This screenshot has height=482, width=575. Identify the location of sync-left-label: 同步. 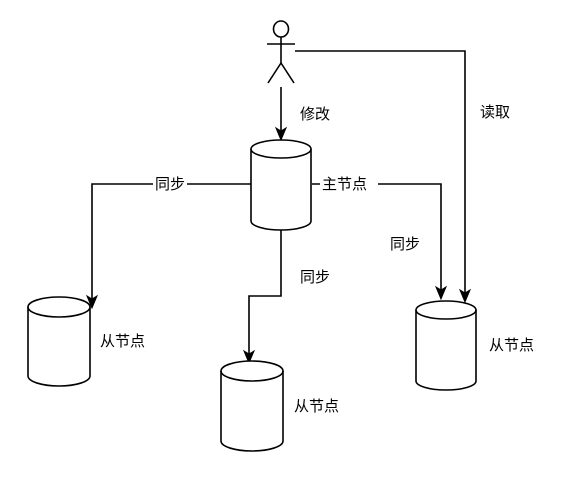
(170, 184).